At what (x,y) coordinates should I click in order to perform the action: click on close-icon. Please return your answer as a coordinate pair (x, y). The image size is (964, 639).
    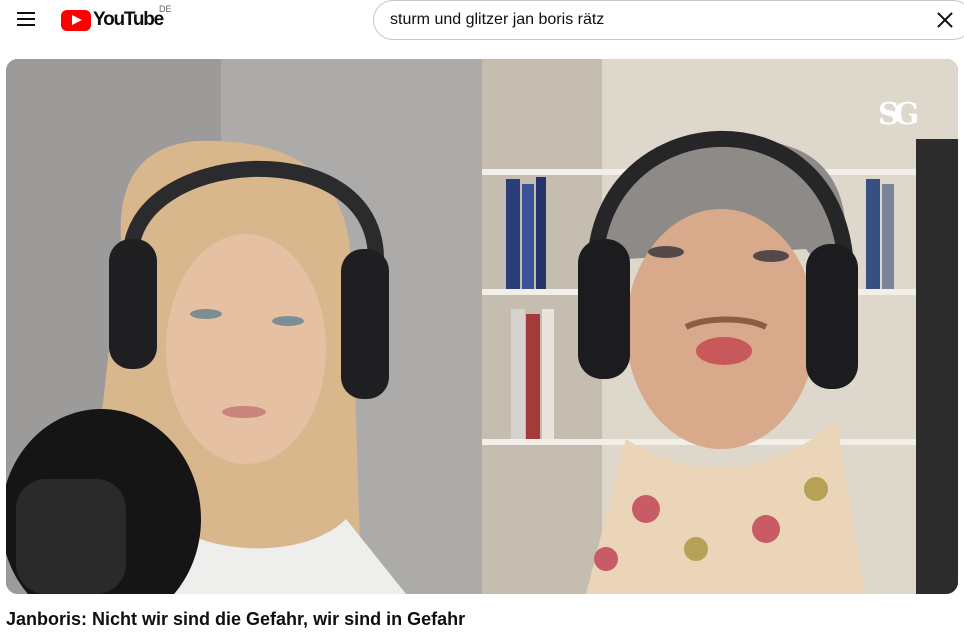
    Looking at the image, I should click on (945, 20).